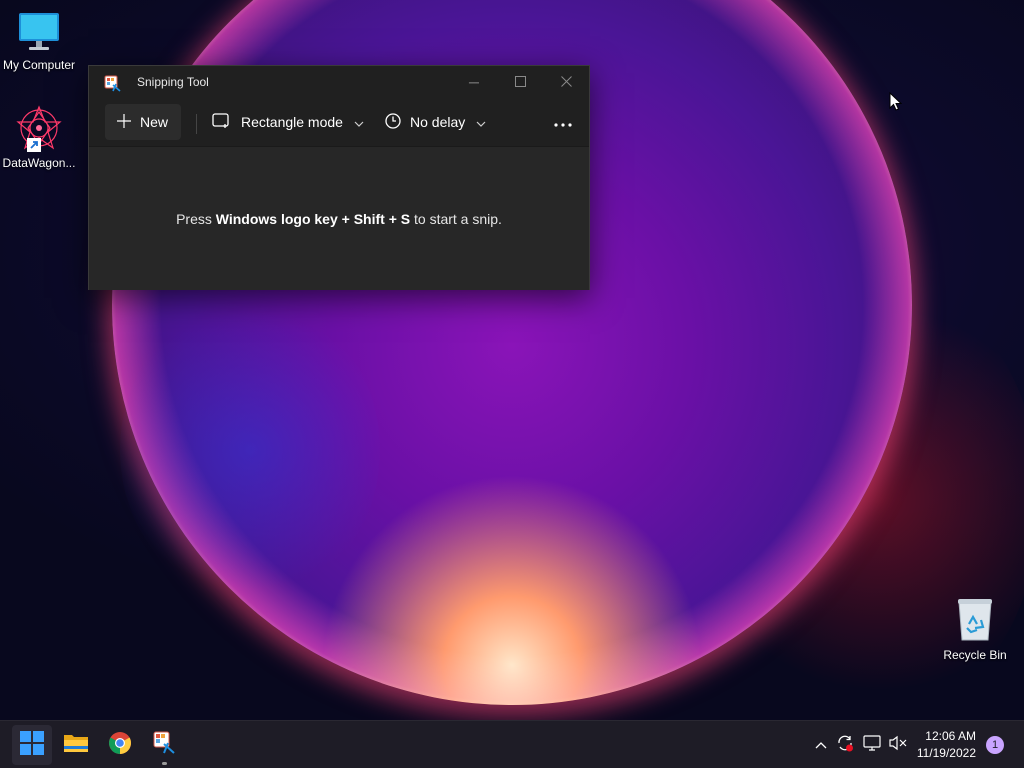 This screenshot has height=768, width=1024. What do you see at coordinates (292, 122) in the screenshot?
I see `snip-mode-label: Rectangle mode` at bounding box center [292, 122].